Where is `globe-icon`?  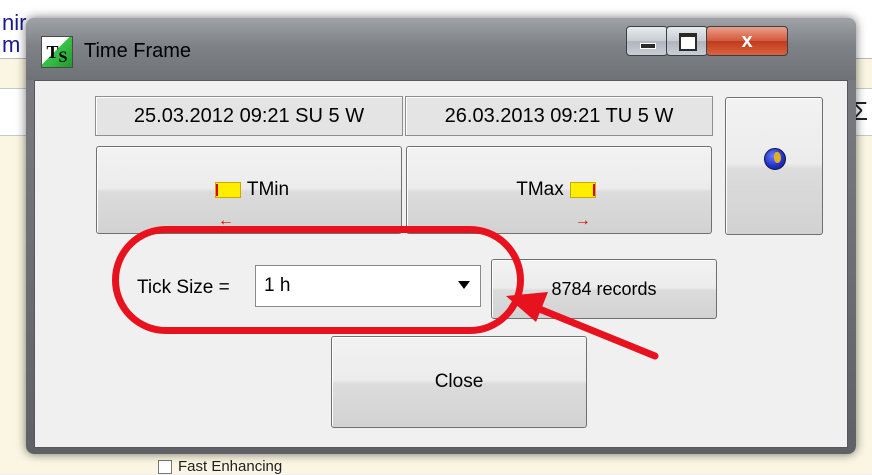 globe-icon is located at coordinates (775, 159).